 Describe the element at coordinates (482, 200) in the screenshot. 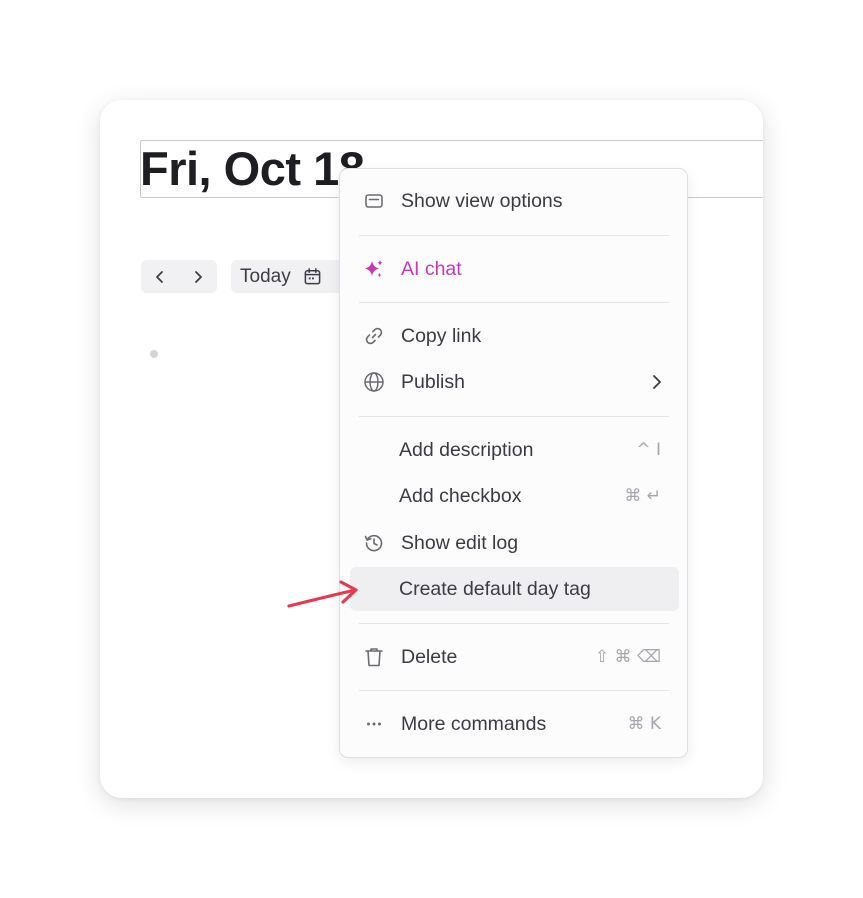

I see `menu-item-label: Show view options` at that location.